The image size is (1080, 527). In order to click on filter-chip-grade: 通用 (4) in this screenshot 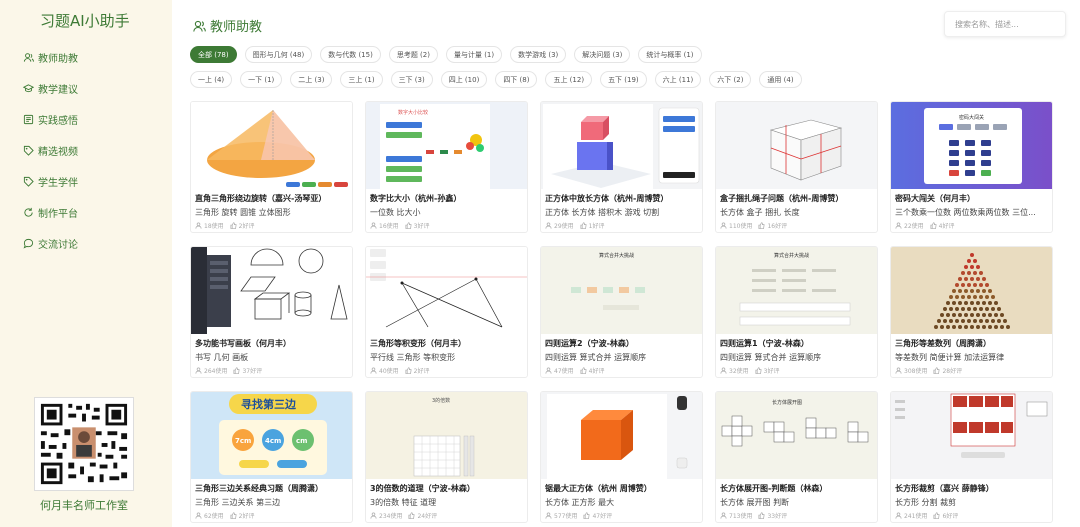, I will do `click(780, 79)`.